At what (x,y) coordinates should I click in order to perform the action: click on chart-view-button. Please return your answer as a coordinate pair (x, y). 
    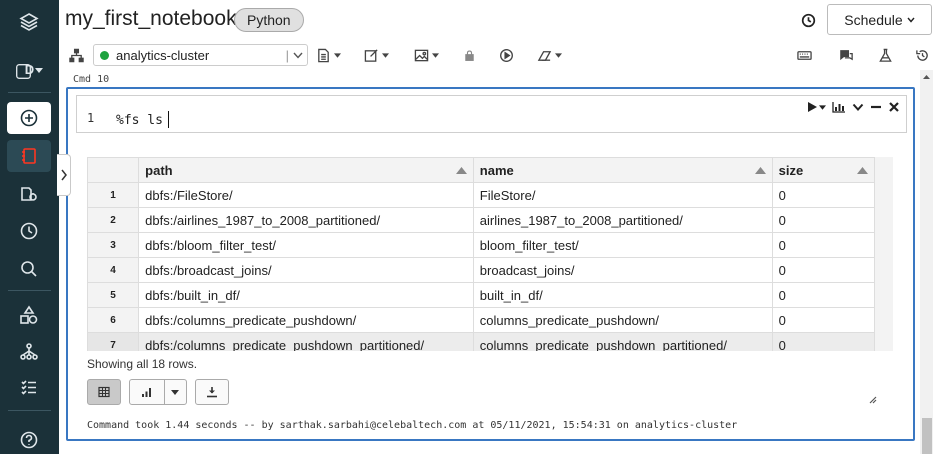
    Looking at the image, I should click on (158, 392).